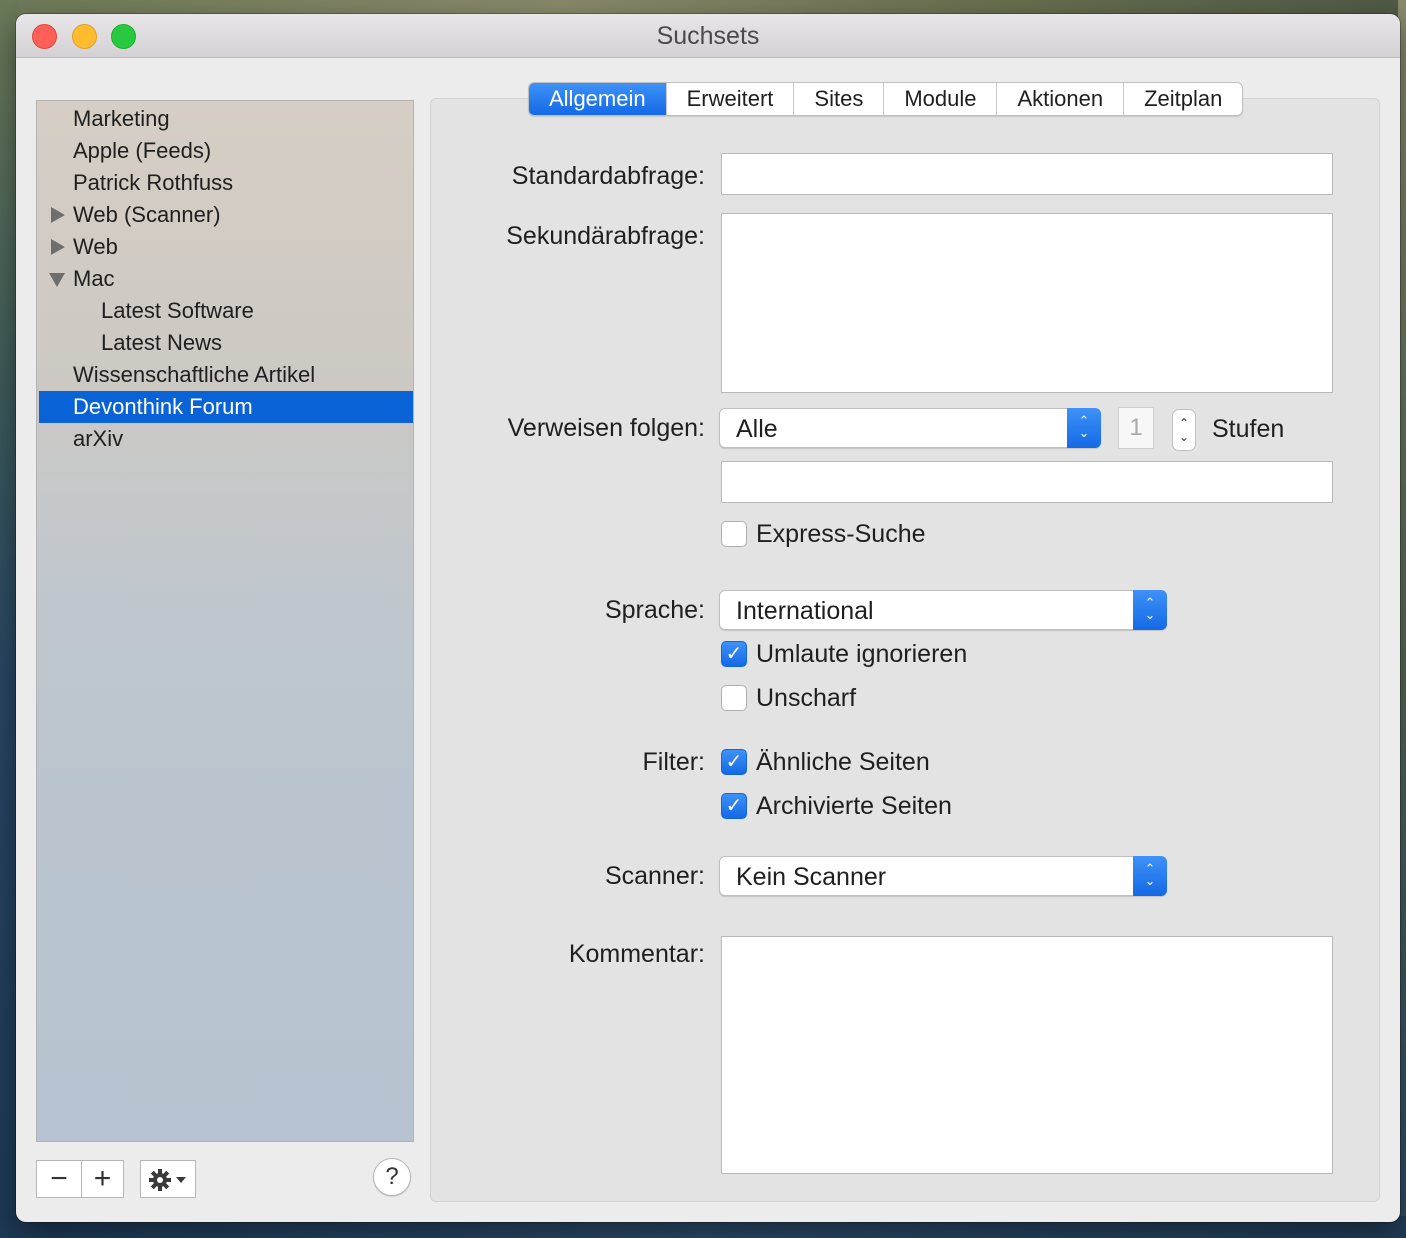 The image size is (1406, 1238). I want to click on sidebar-item-label: Latest News, so click(162, 342).